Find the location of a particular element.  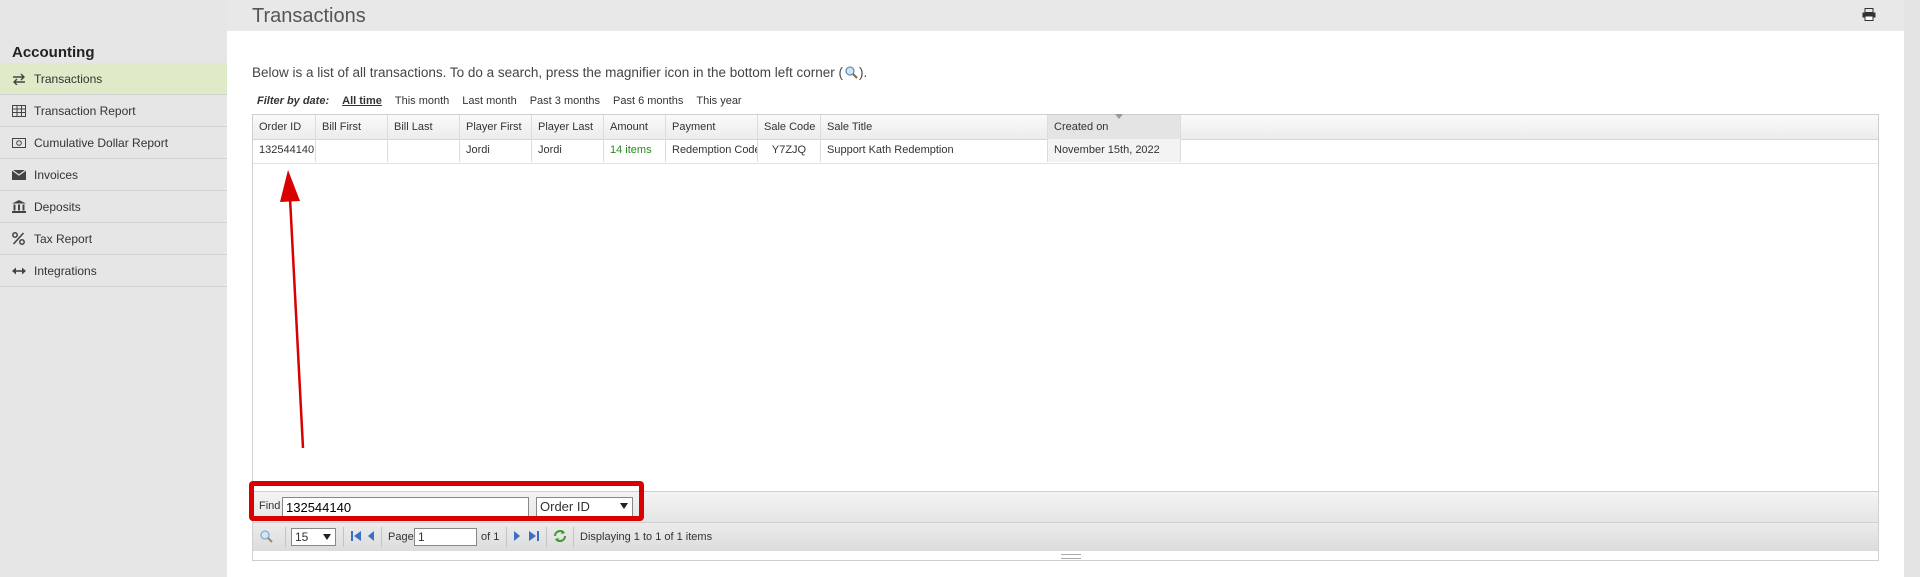

annotation-highlight-box is located at coordinates (446, 501).